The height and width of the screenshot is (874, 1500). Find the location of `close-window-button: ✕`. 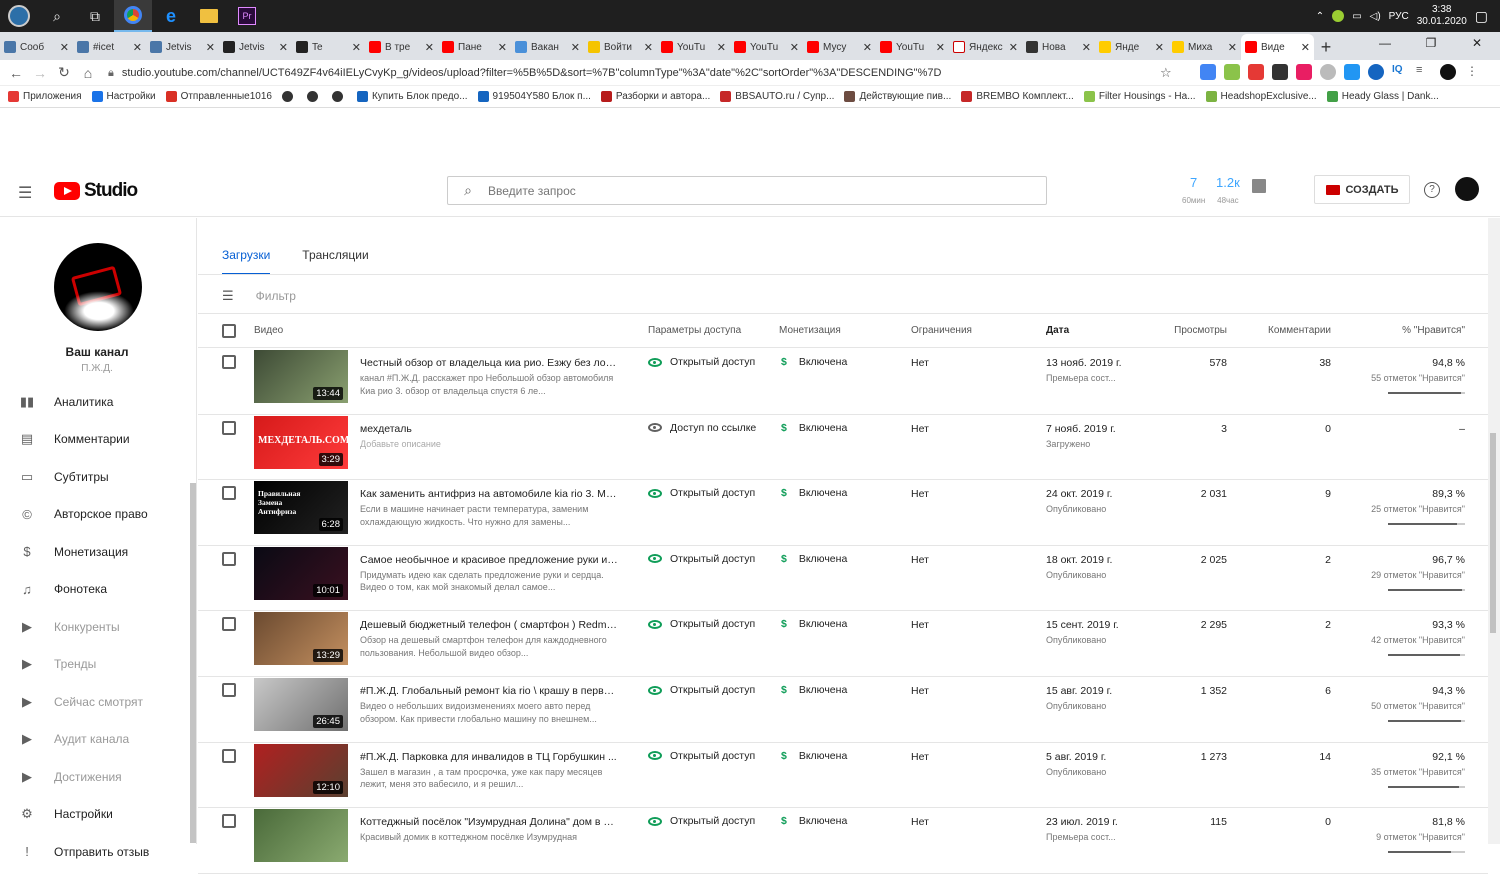

close-window-button: ✕ is located at coordinates (1477, 43).